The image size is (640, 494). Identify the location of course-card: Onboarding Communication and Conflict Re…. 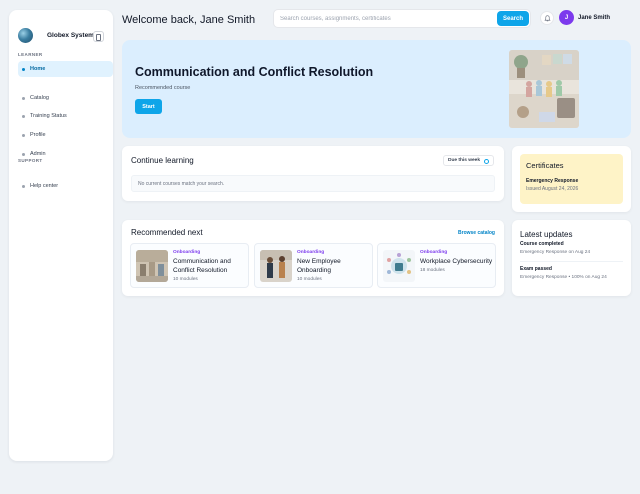
(189, 265).